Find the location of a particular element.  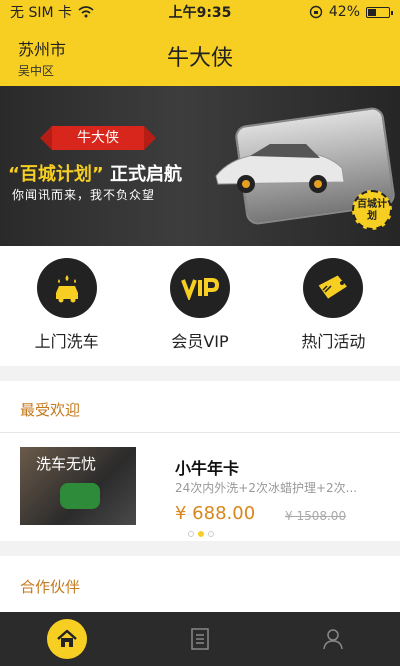

carrier-label: 无 SIM 卡 is located at coordinates (41, 13).